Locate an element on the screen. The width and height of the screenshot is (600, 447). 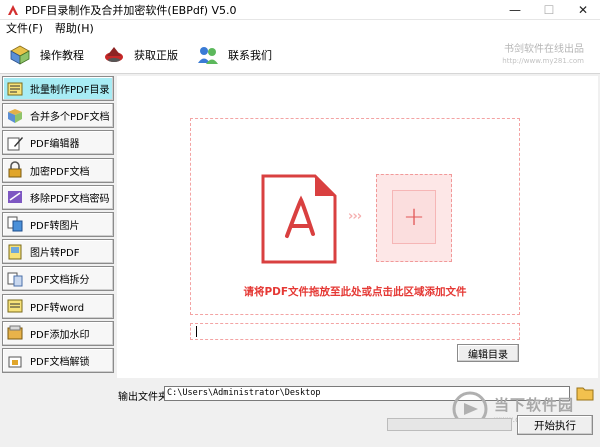
sidebar-item-encrypt-pdf: 加密PDF文档 is located at coordinates (58, 170).